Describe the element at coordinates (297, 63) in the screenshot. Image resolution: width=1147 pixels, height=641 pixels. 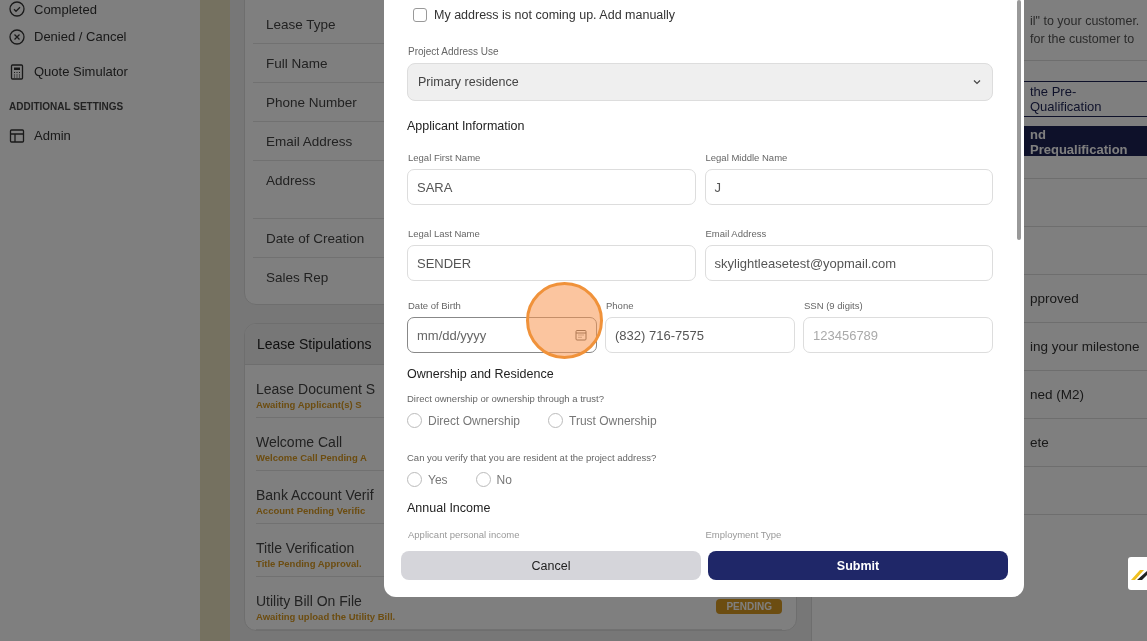
I see `field-label: Full Name` at that location.